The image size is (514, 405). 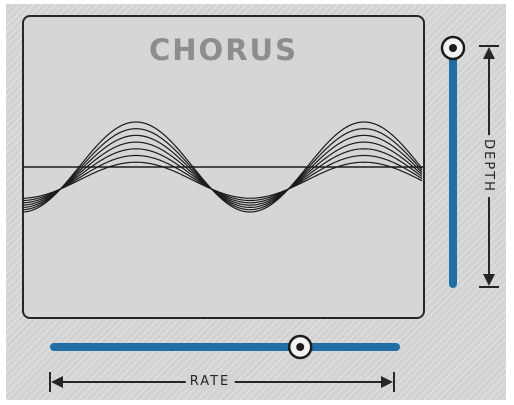 What do you see at coordinates (226, 347) in the screenshot?
I see `rate-slider` at bounding box center [226, 347].